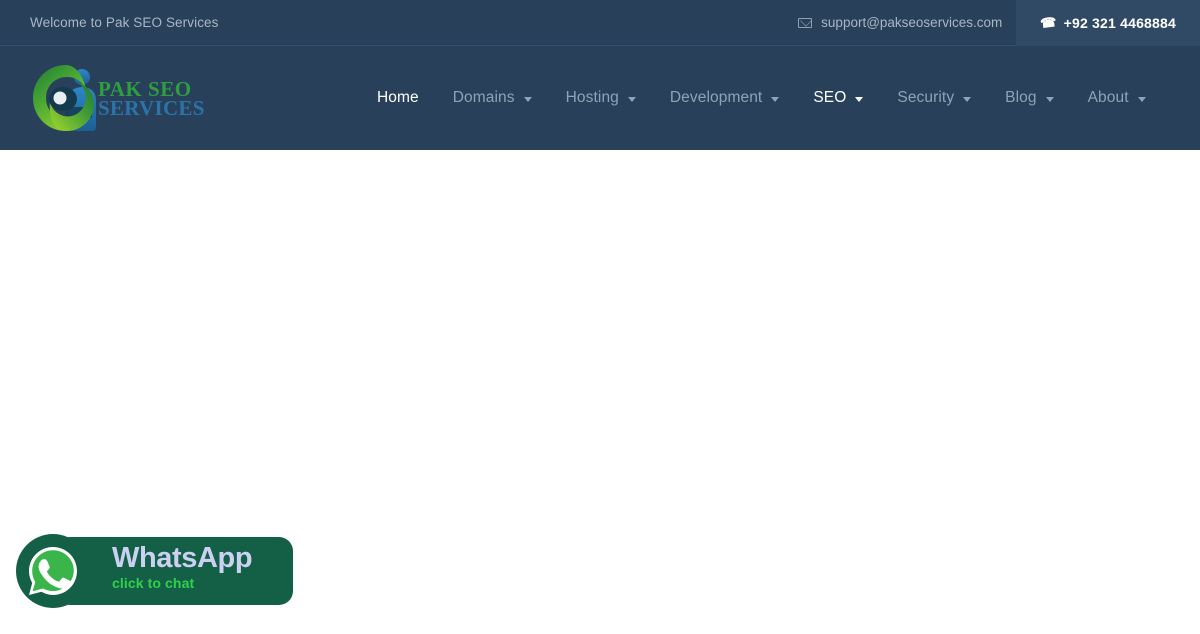 Image resolution: width=1200 pixels, height=634 pixels. Describe the element at coordinates (66, 98) in the screenshot. I see `pak-seo-swirl-logo-icon` at that location.